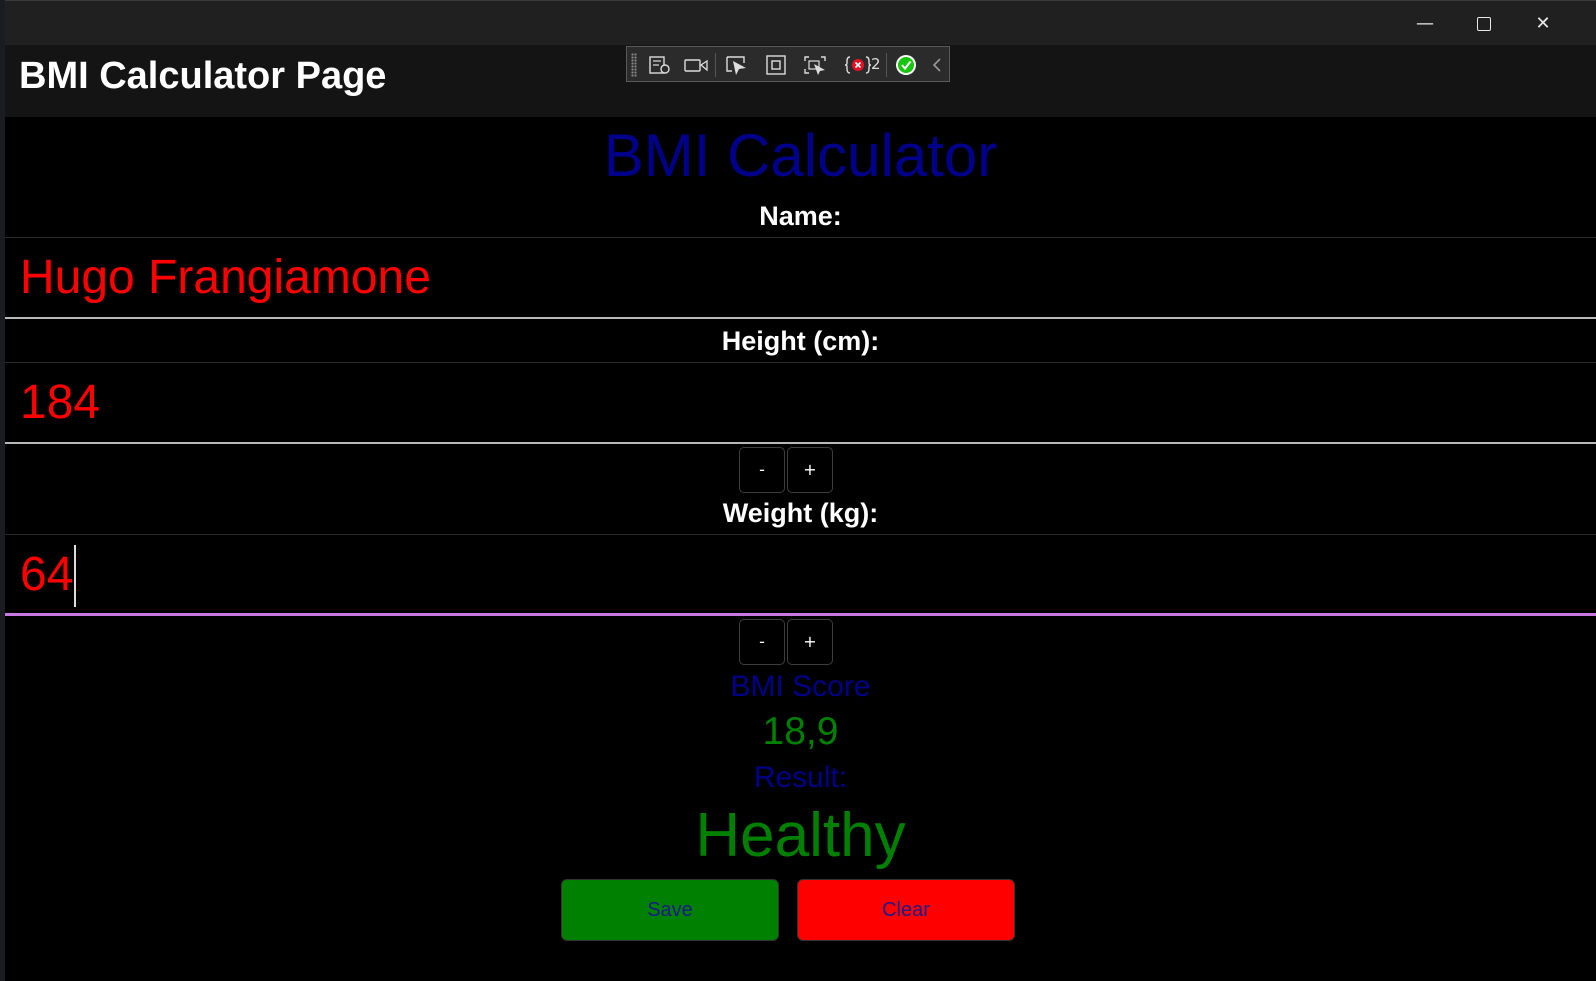 Image resolution: width=1596 pixels, height=981 pixels. Describe the element at coordinates (800, 443) in the screenshot. I see `height-field-underline` at that location.